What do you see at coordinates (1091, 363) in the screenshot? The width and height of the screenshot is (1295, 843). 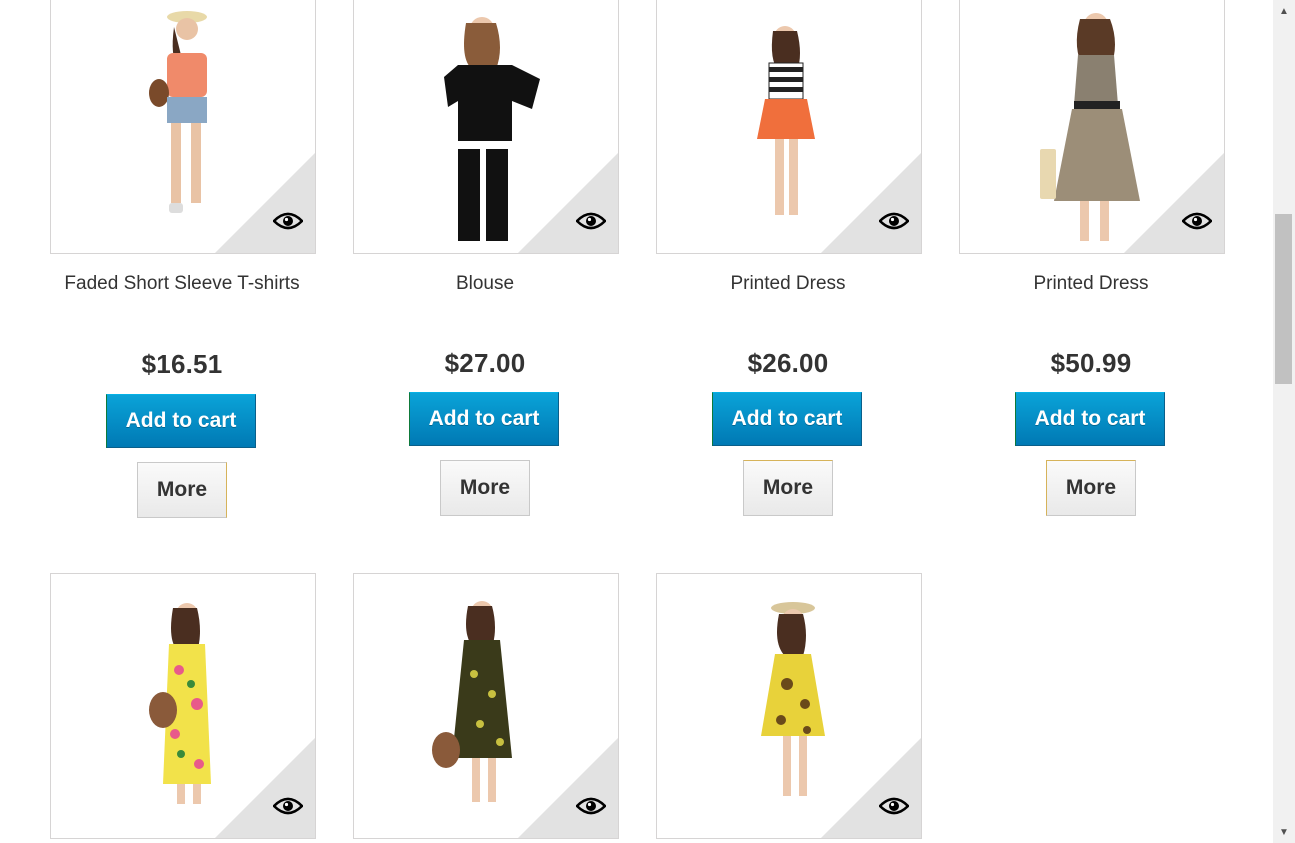 I see `product-price: $50.99` at bounding box center [1091, 363].